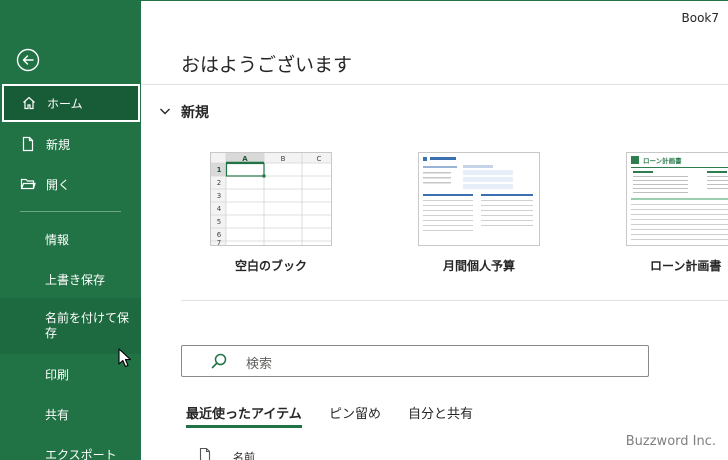 The image size is (728, 460). What do you see at coordinates (219, 170) in the screenshot?
I see `row-header: 1` at bounding box center [219, 170].